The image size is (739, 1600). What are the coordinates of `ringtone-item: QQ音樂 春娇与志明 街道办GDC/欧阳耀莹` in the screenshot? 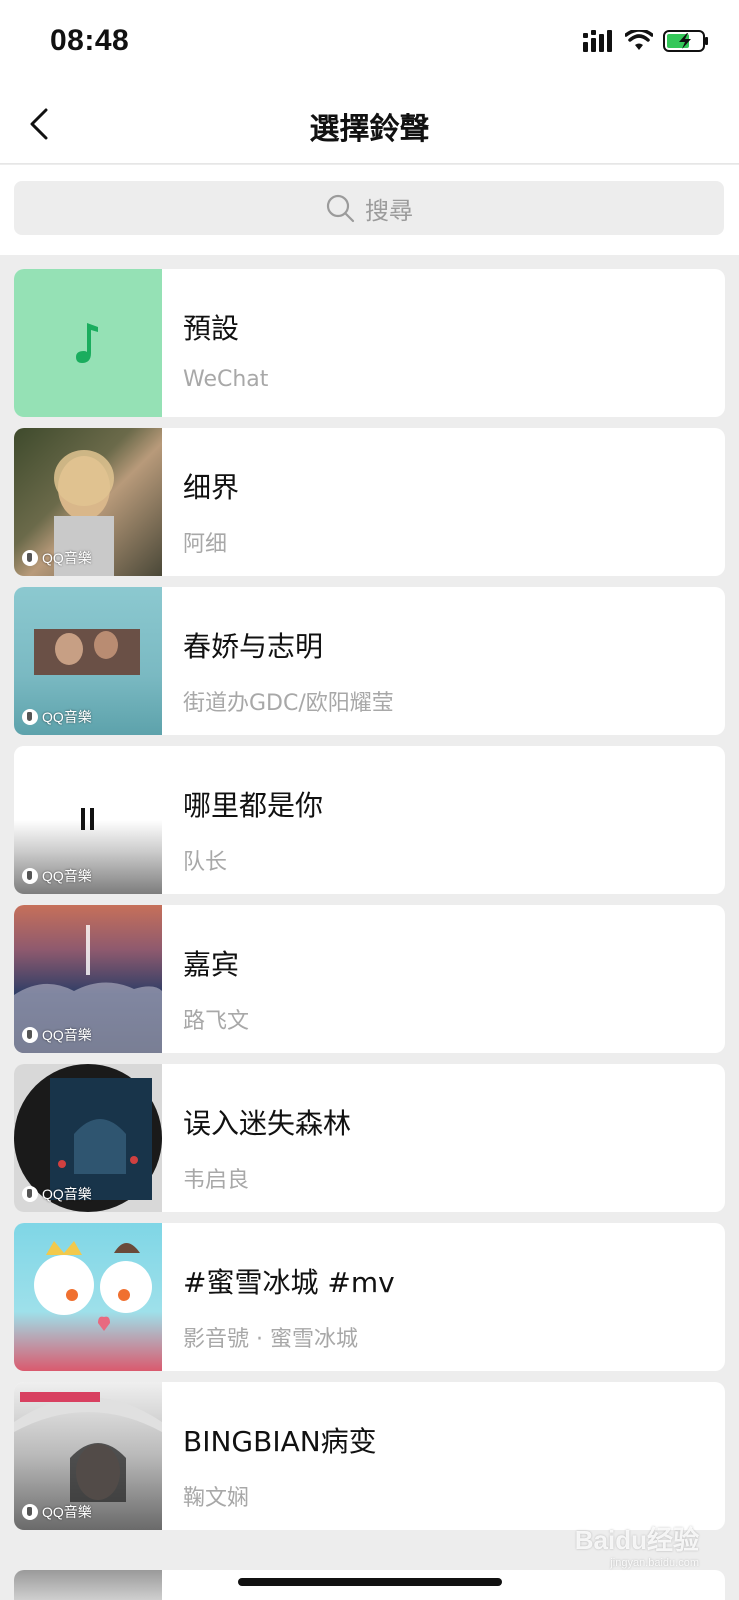 It's located at (369, 661).